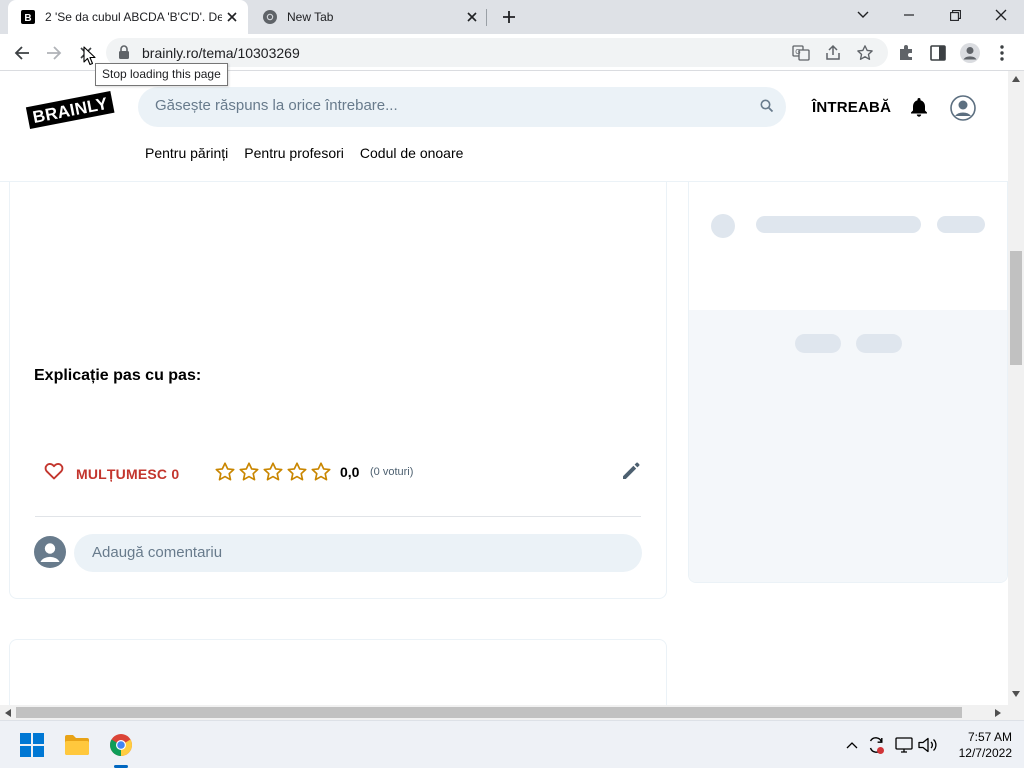  I want to click on tab-search-button, so click(863, 15).